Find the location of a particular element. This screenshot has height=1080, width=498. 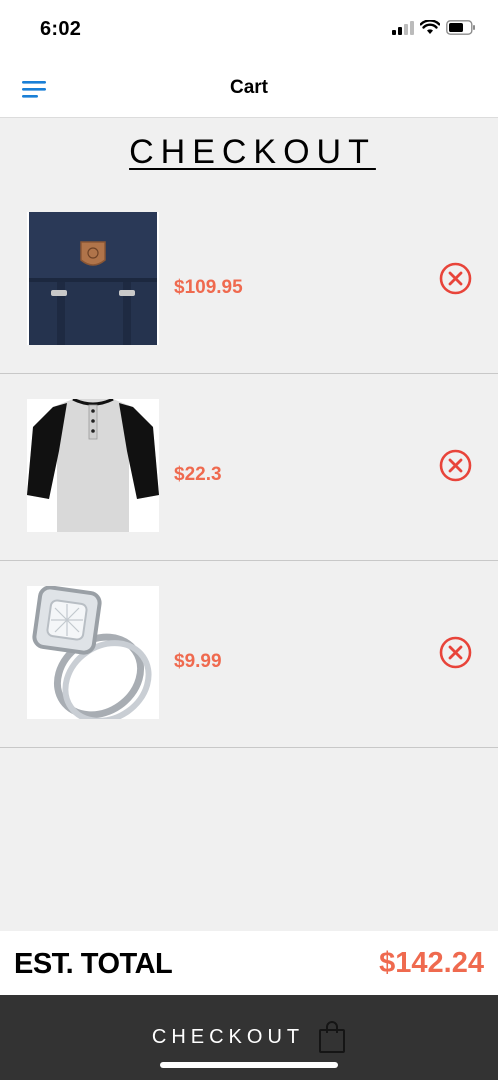

page-heading-text: CHECKOUT is located at coordinates (252, 152).